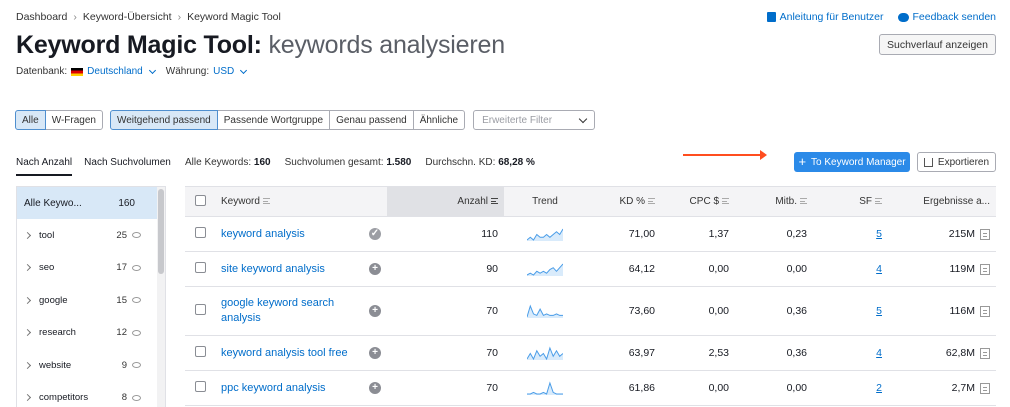 The width and height of the screenshot is (1010, 407). What do you see at coordinates (946, 17) in the screenshot?
I see `feedback-link: Feedback senden` at bounding box center [946, 17].